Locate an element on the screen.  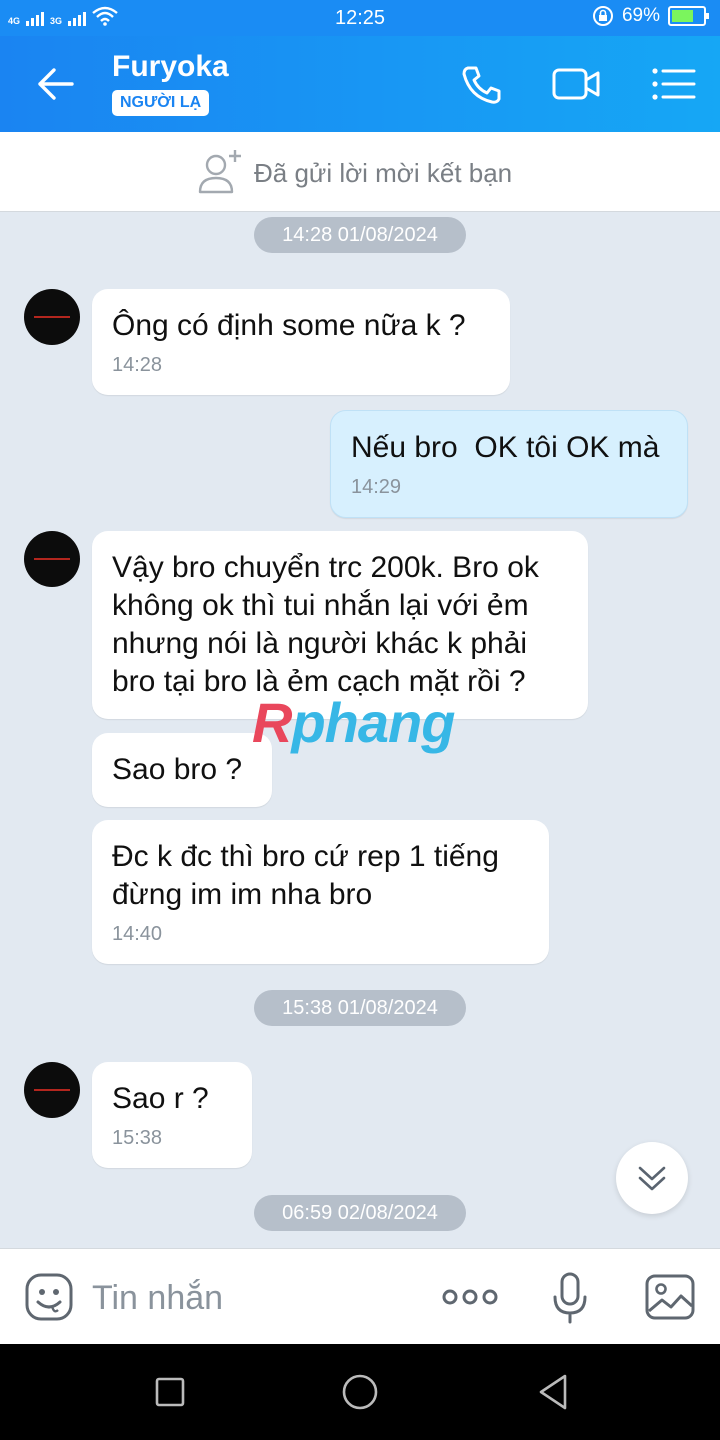
system-nav-bar is located at coordinates (360, 1392).